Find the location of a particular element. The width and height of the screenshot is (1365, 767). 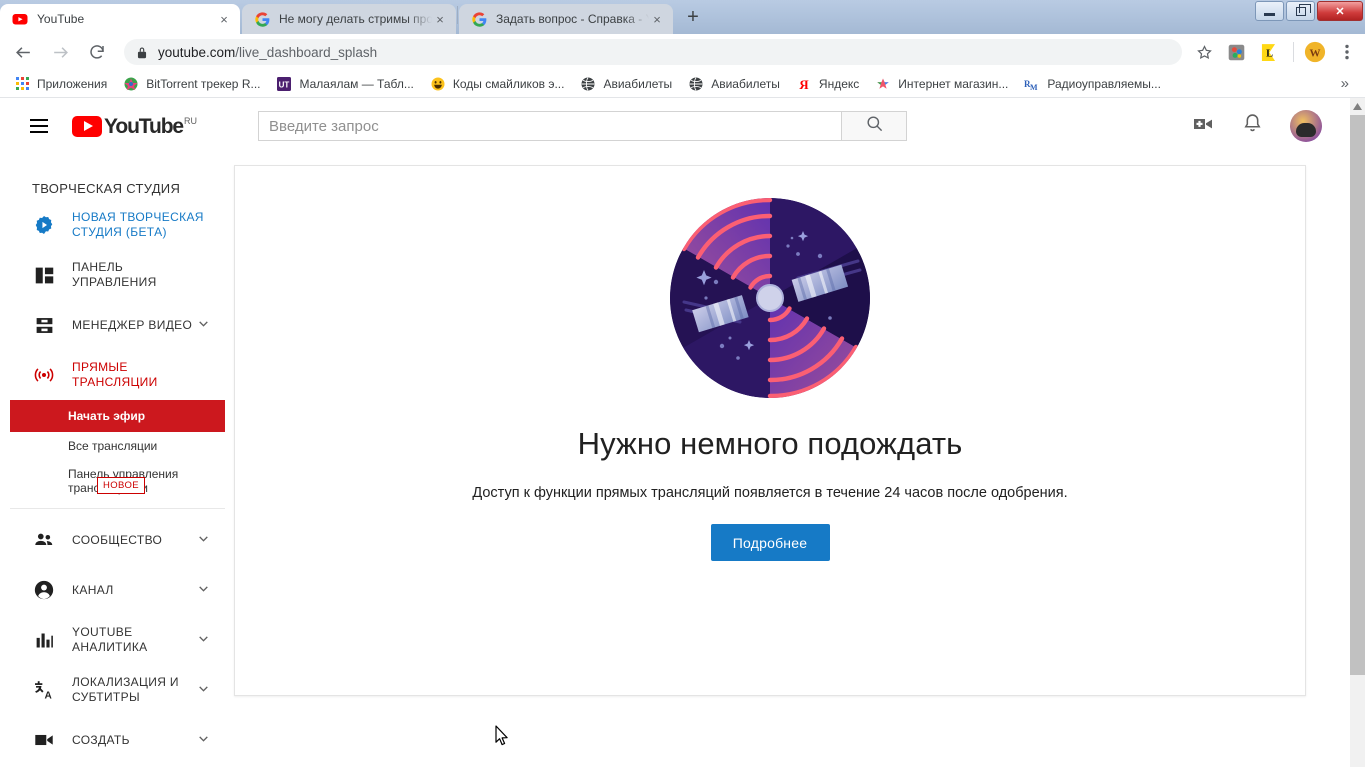

google-icon is located at coordinates (479, 19).